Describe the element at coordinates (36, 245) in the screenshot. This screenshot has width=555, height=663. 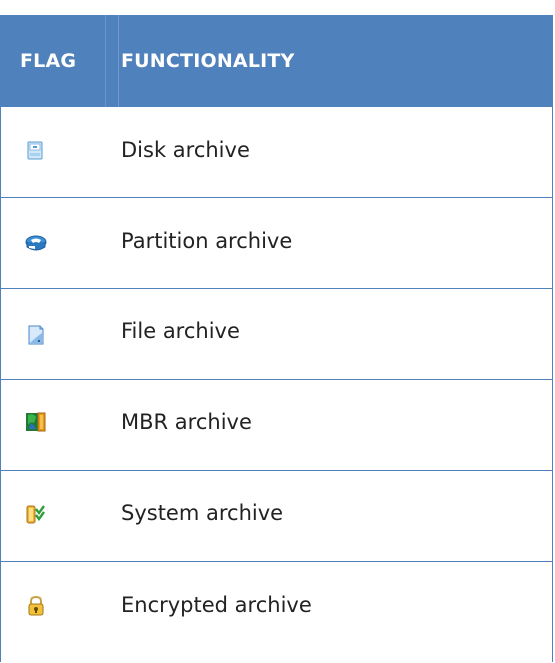
I see `partition-archive-icon` at that location.